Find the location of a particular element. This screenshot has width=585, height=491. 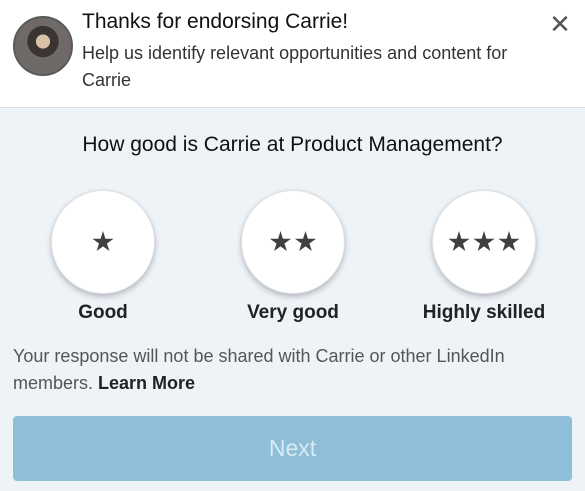

option-very-good: Very good is located at coordinates (293, 257).